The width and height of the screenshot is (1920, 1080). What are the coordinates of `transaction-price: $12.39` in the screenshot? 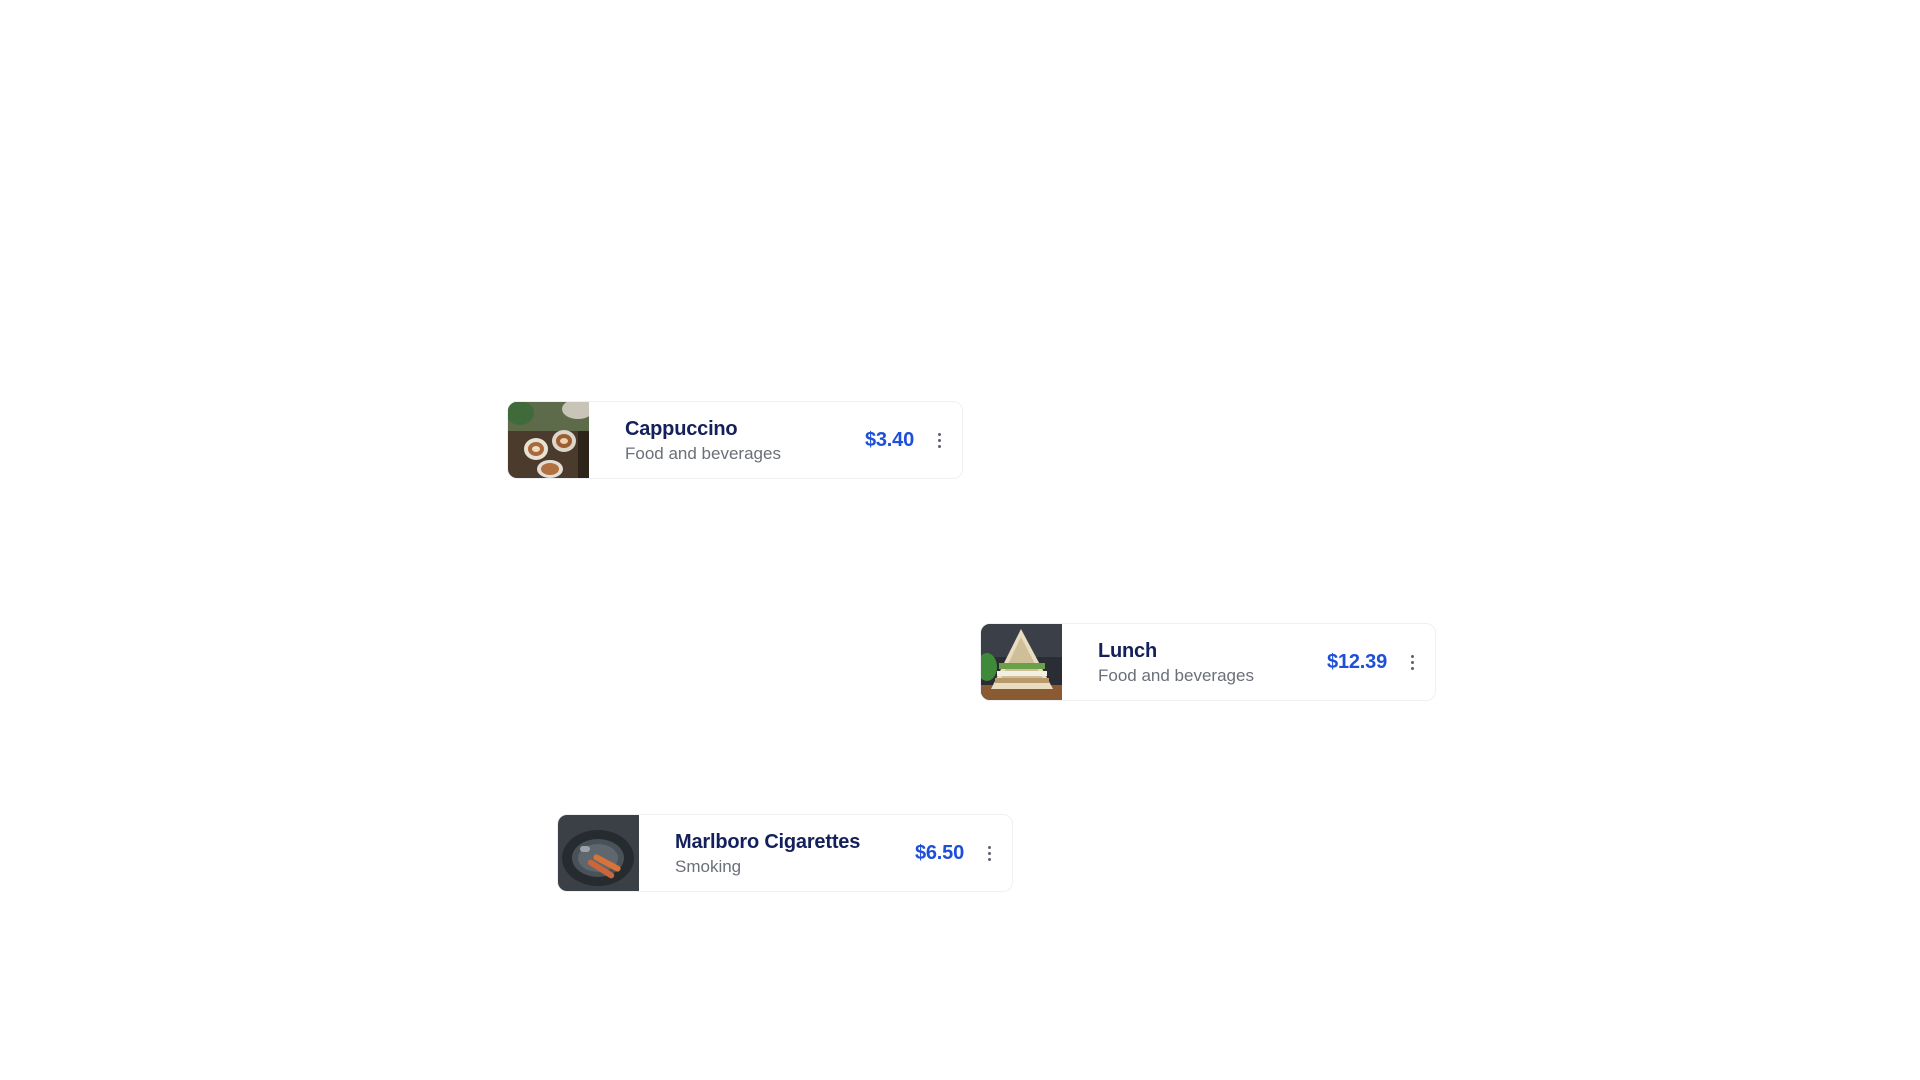 It's located at (1357, 661).